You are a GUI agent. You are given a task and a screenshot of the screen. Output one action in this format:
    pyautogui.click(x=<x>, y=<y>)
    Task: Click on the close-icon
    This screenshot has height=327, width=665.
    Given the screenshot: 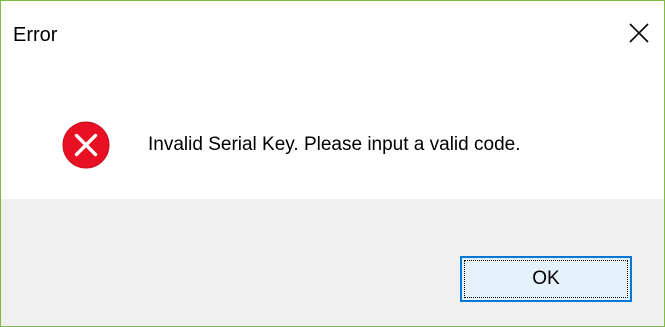 What is the action you would take?
    pyautogui.click(x=639, y=33)
    